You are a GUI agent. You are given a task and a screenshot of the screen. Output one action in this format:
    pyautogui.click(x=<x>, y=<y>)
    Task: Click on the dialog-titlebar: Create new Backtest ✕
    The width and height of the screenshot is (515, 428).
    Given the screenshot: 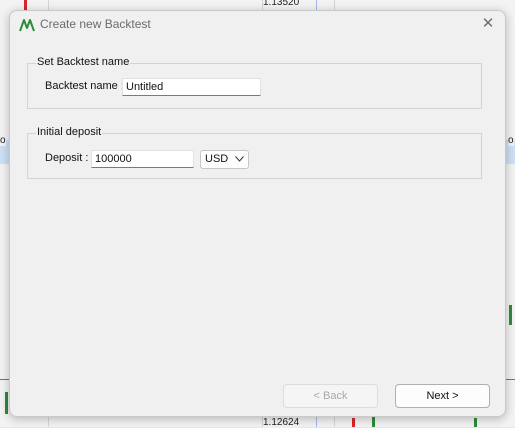 What is the action you would take?
    pyautogui.click(x=257, y=25)
    